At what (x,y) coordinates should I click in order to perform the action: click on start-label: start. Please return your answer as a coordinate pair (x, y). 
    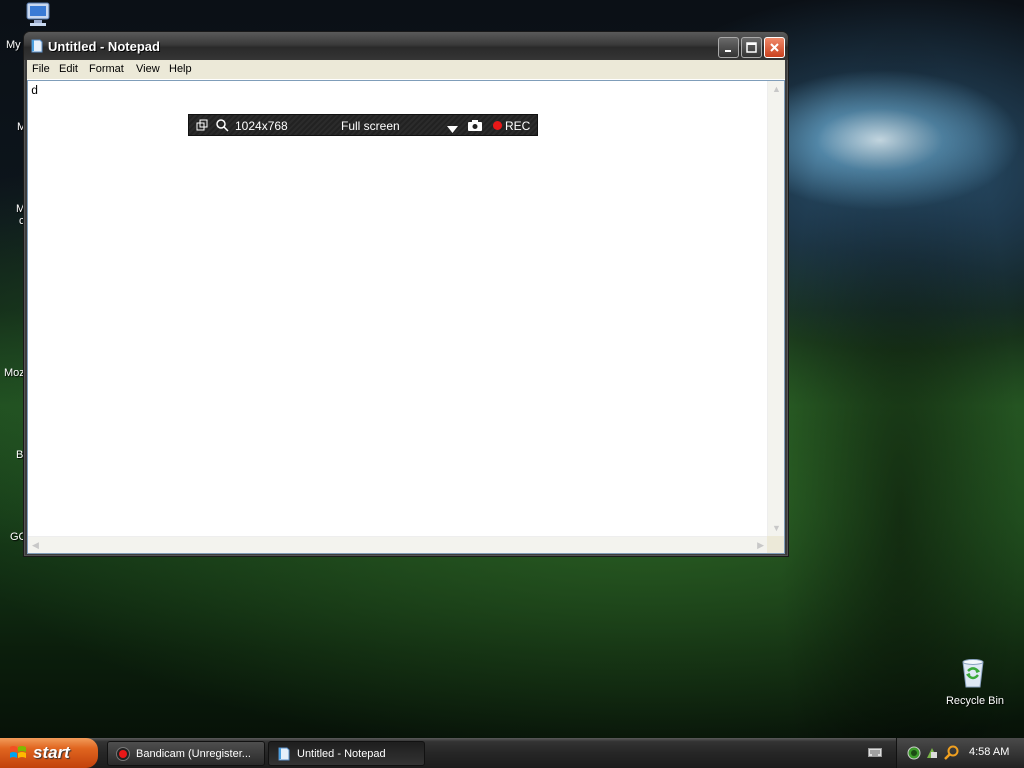
    Looking at the image, I should click on (51, 752).